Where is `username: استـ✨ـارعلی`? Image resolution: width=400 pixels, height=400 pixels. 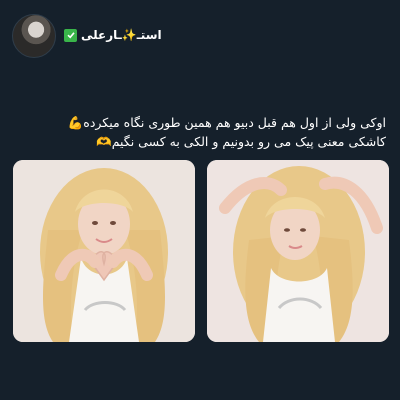 username: استـ✨ـارعلی is located at coordinates (121, 35).